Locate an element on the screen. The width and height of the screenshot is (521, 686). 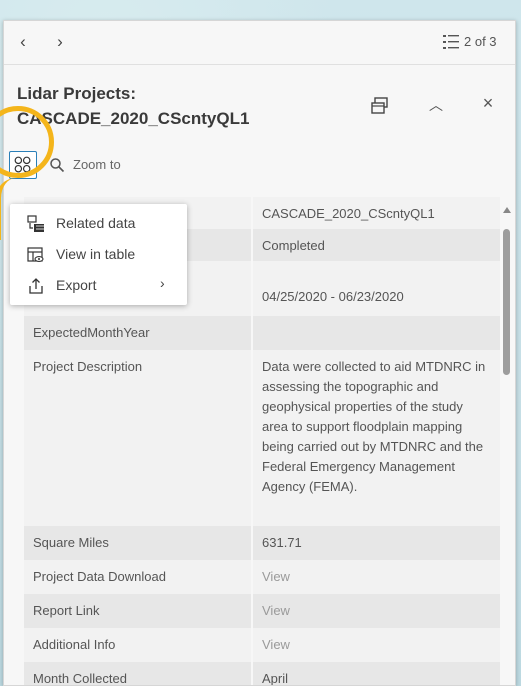
report-link: View is located at coordinates (376, 611).